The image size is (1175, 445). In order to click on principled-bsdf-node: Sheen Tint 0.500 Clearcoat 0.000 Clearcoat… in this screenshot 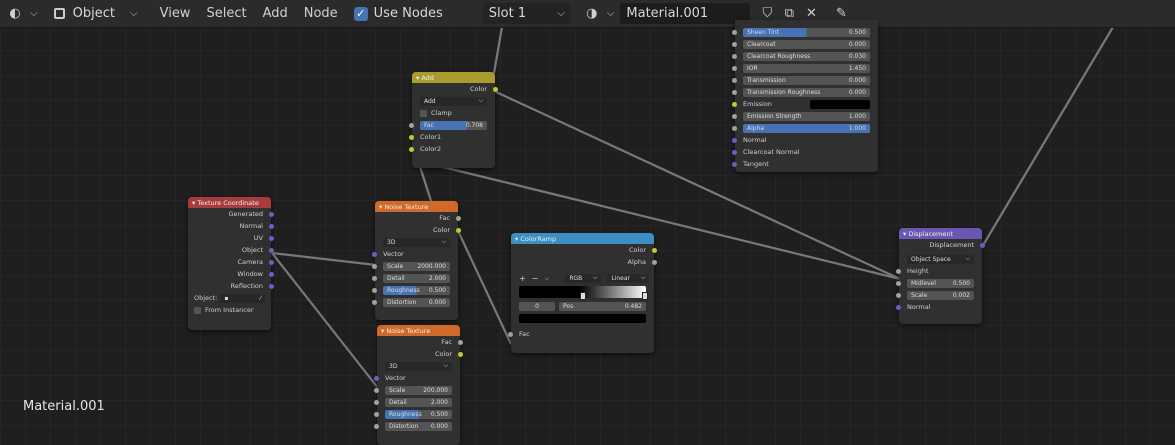, I will do `click(805, 96)`.